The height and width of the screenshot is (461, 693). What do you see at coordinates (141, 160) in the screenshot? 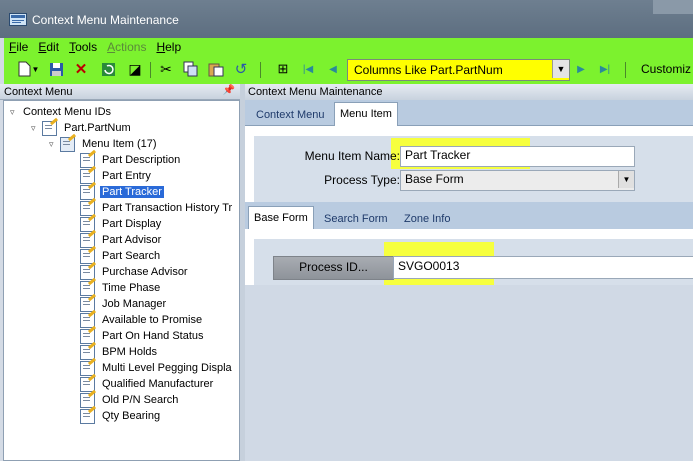
I see `tree-menu-item-label: Part Description` at bounding box center [141, 160].